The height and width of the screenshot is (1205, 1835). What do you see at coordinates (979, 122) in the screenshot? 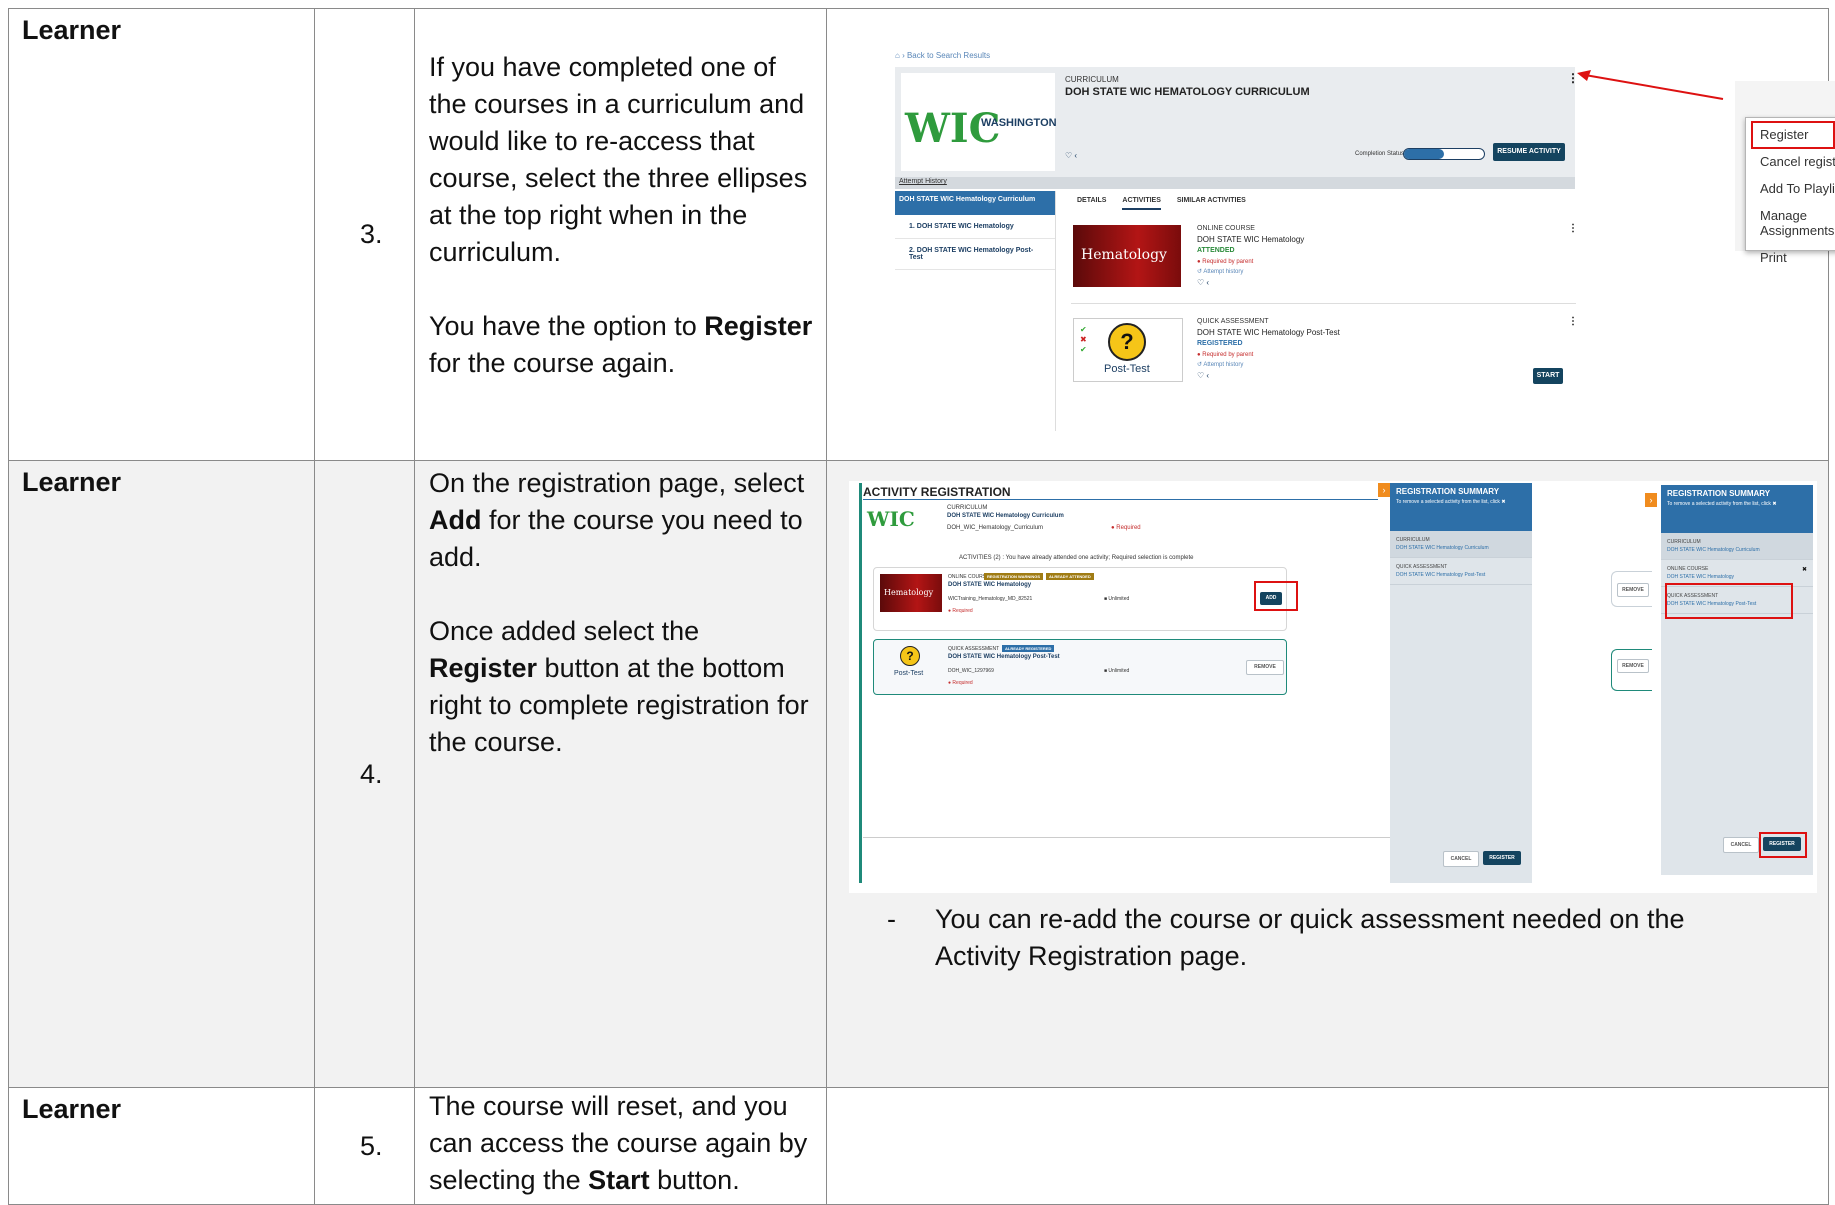
I see `wic-logo: WIC WASHINGTON` at bounding box center [979, 122].